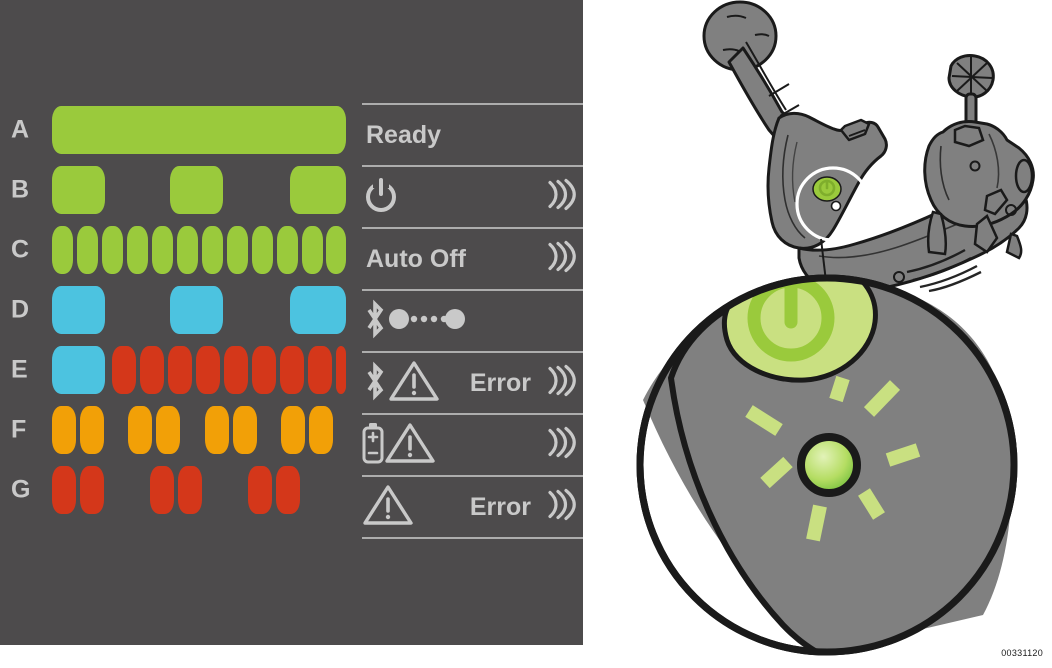 This screenshot has width=1052, height=668. I want to click on indicator-row-b: B, so click(180, 190).